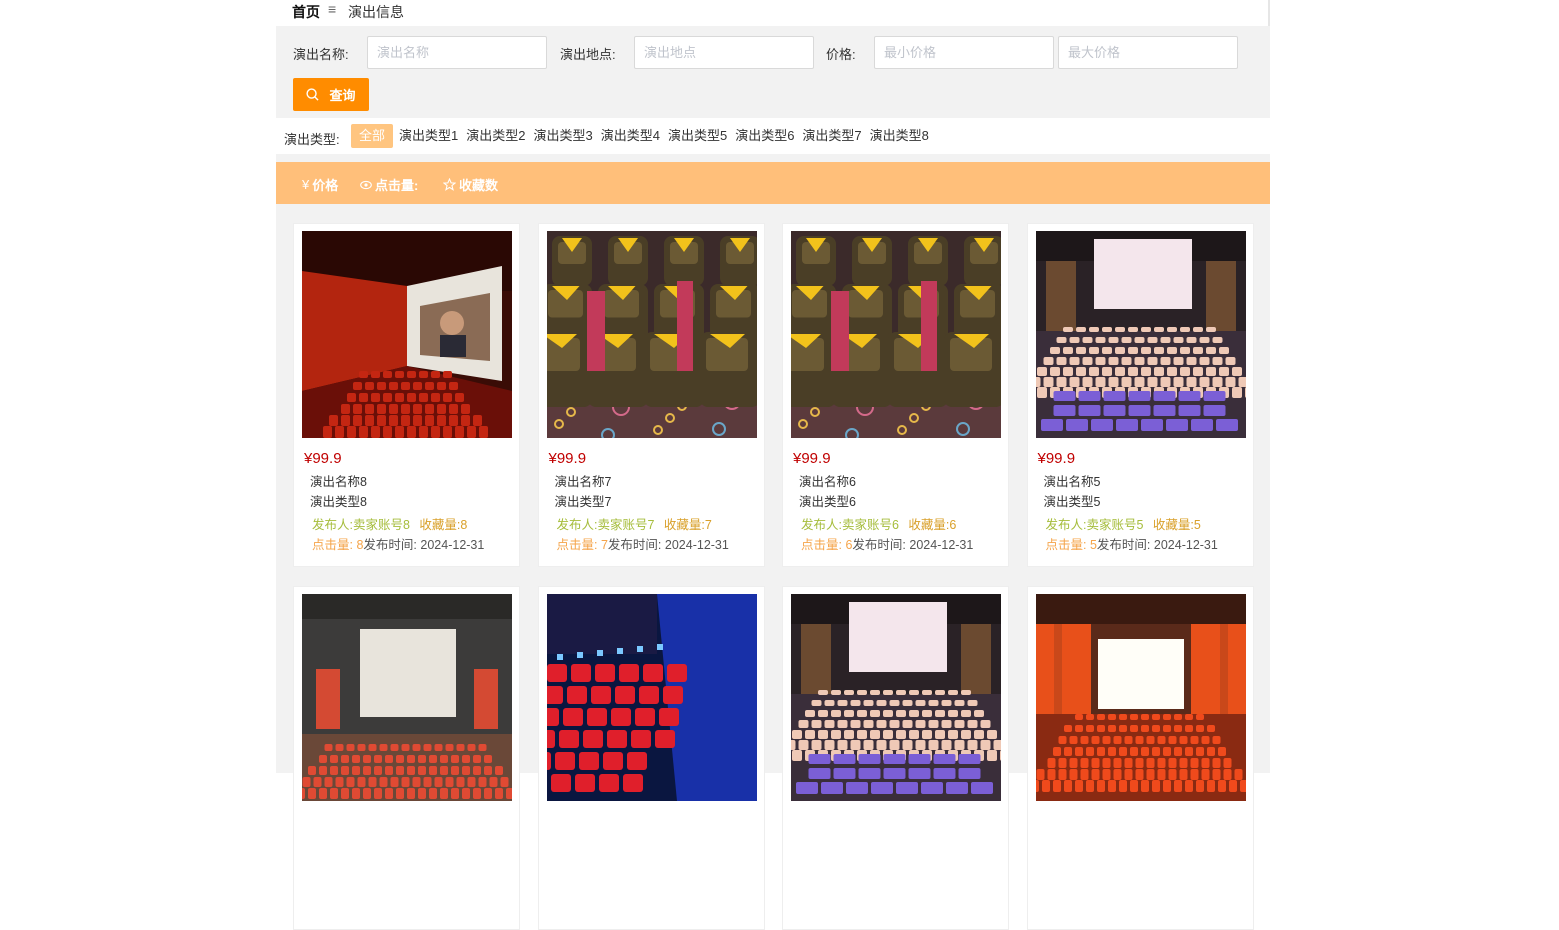 The image size is (1559, 930). I want to click on show-place-input, so click(724, 52).